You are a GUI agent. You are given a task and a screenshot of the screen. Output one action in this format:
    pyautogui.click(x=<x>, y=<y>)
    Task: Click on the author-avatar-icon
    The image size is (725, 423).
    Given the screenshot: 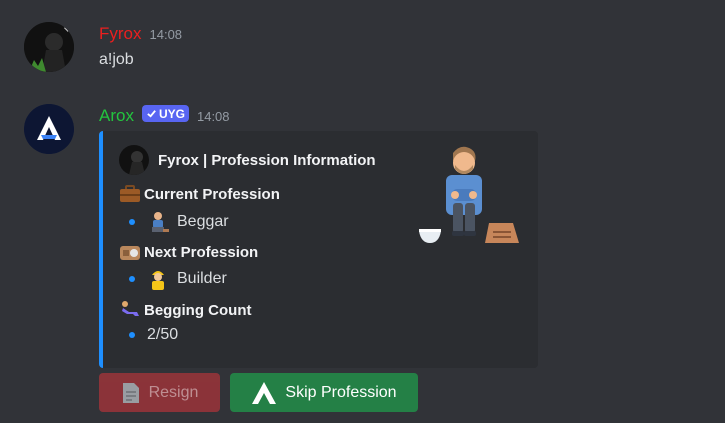 What is the action you would take?
    pyautogui.click(x=134, y=160)
    